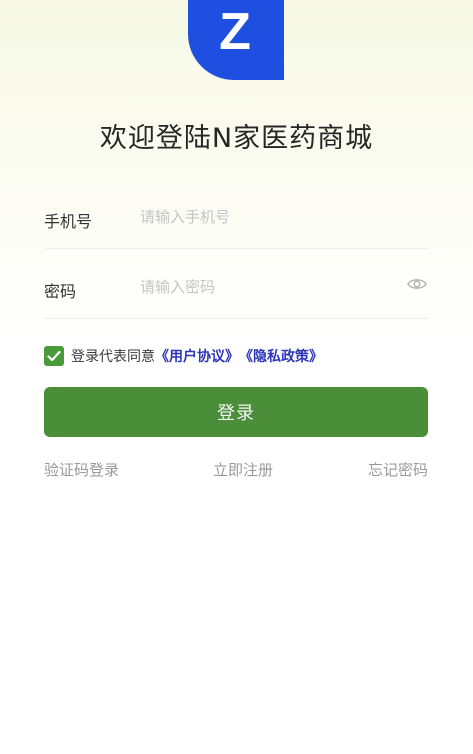 This screenshot has height=754, width=473. I want to click on login-button: 登录, so click(236, 412).